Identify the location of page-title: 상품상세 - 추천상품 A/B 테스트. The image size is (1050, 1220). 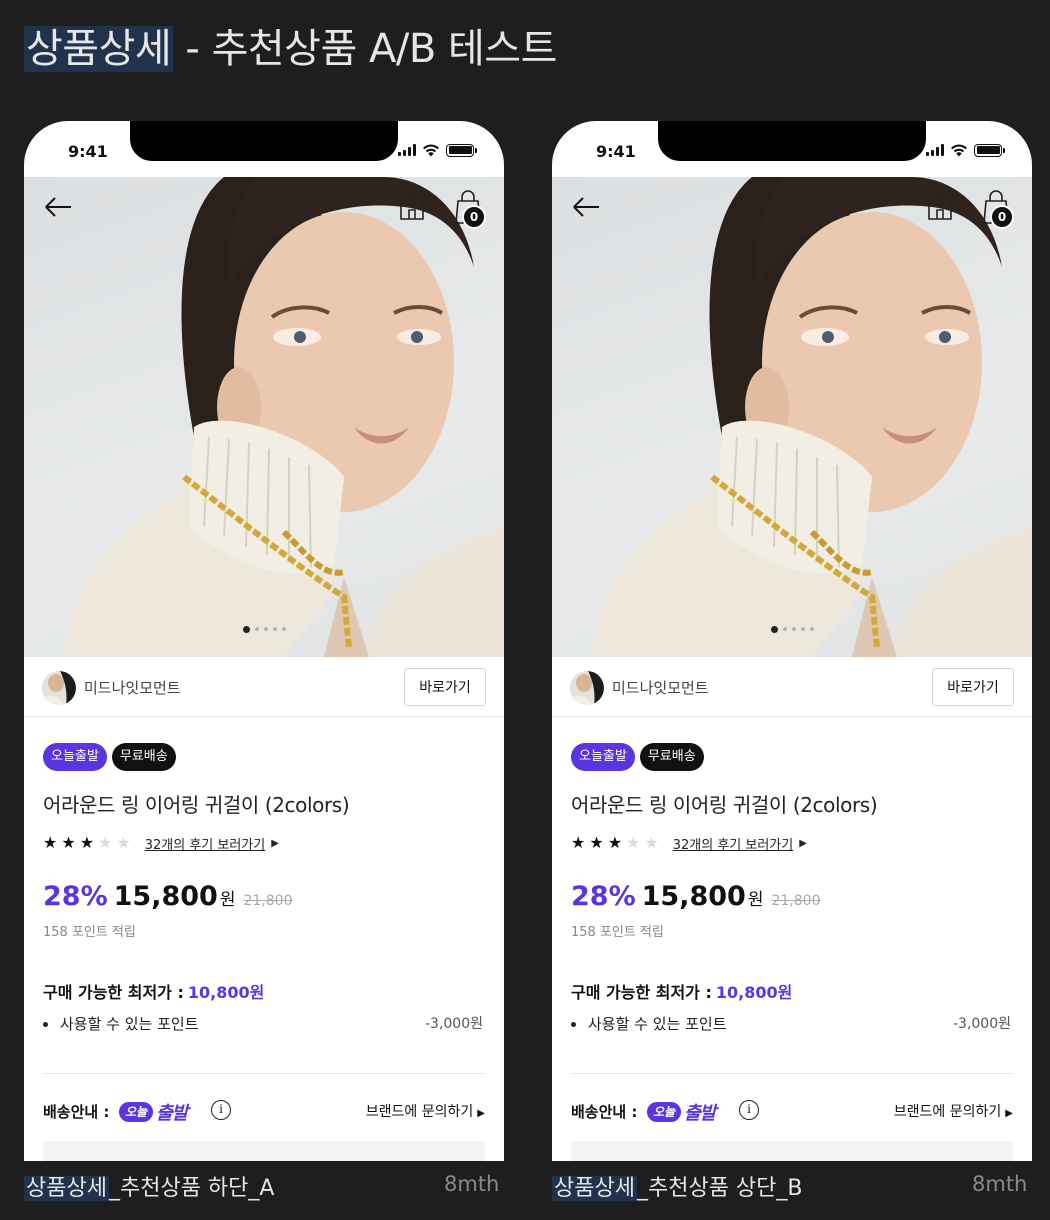
(290, 45).